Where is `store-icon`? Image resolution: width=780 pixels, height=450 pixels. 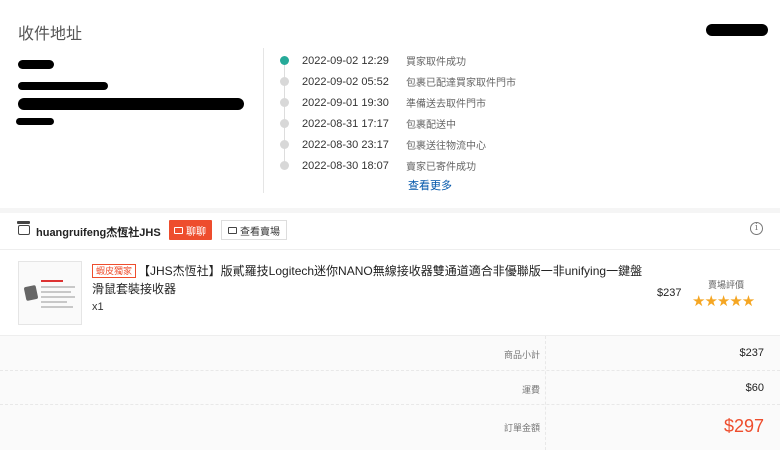 store-icon is located at coordinates (232, 230).